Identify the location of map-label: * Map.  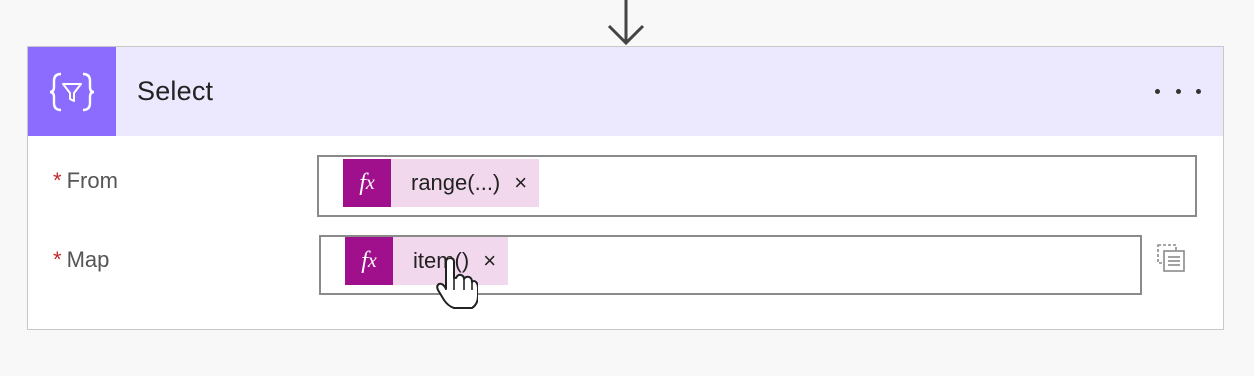
(81, 260).